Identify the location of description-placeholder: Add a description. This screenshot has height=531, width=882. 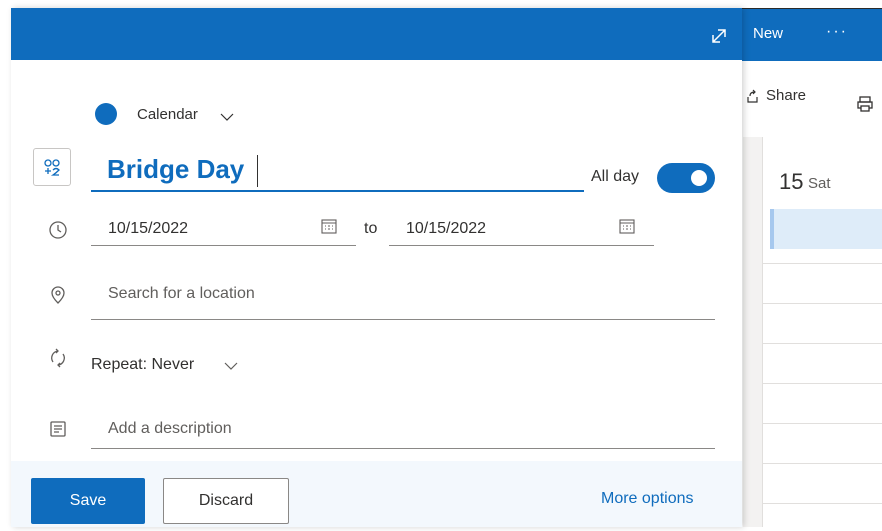
(170, 428).